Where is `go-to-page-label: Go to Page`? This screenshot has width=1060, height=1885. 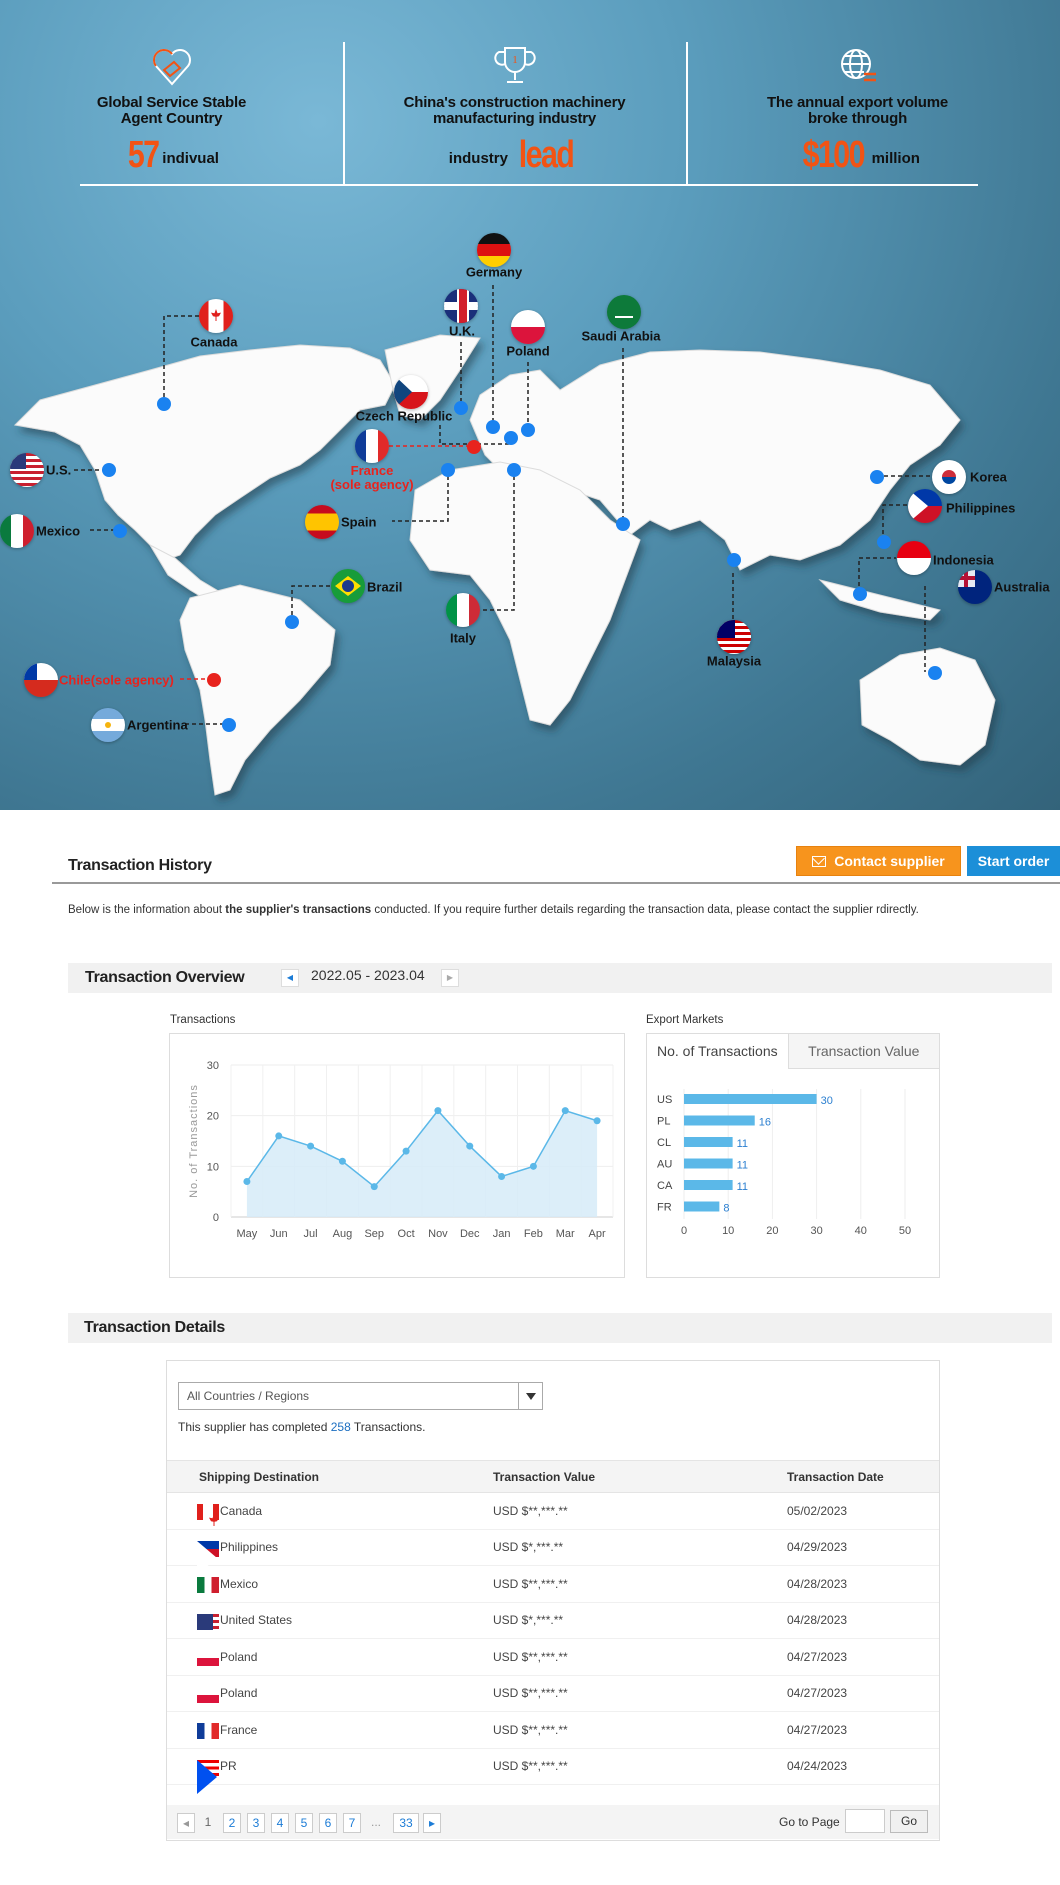
go-to-page-label: Go to Page is located at coordinates (809, 1822).